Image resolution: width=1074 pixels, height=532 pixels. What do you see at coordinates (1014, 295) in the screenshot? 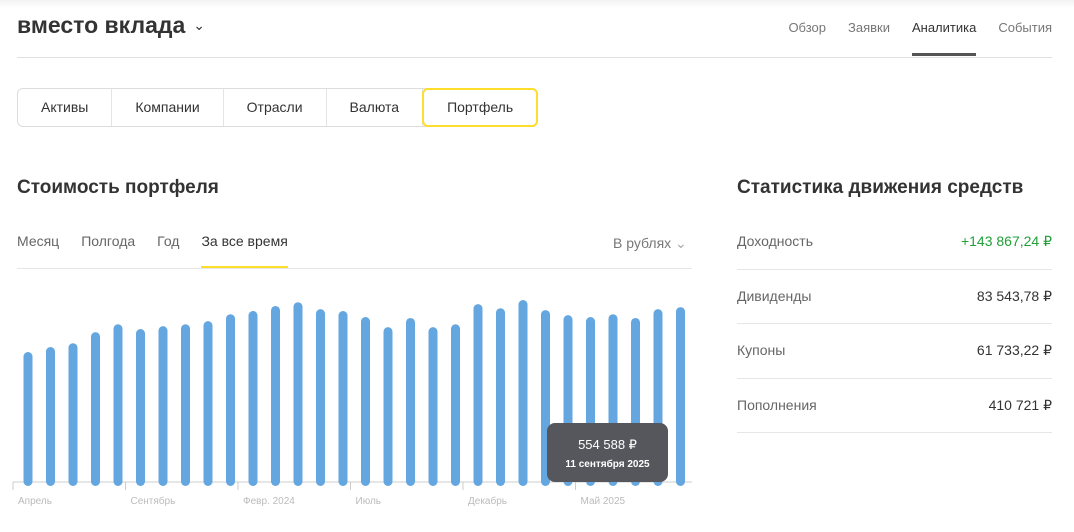
I see `stats-value: 83 543,78 ₽` at bounding box center [1014, 295].